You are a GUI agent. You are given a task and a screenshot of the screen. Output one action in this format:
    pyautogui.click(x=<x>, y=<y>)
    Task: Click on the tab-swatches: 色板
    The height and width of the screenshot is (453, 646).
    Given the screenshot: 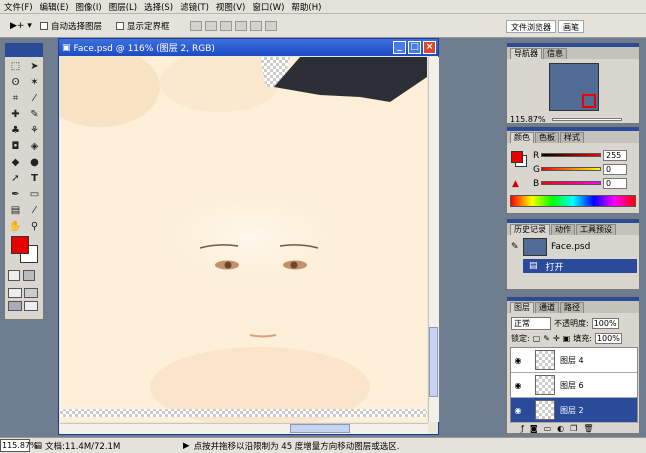 What is the action you would take?
    pyautogui.click(x=547, y=137)
    